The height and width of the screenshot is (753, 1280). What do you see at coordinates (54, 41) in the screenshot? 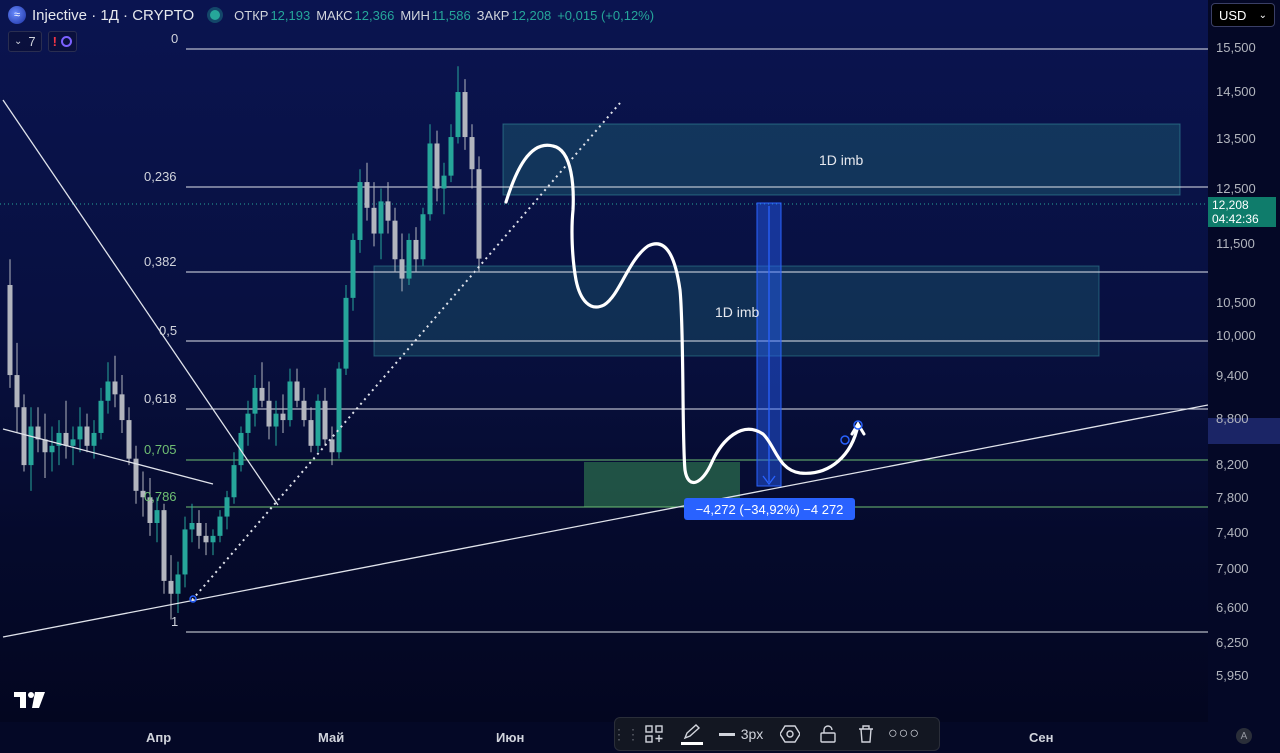
I see `warning-icon: !` at bounding box center [54, 41].